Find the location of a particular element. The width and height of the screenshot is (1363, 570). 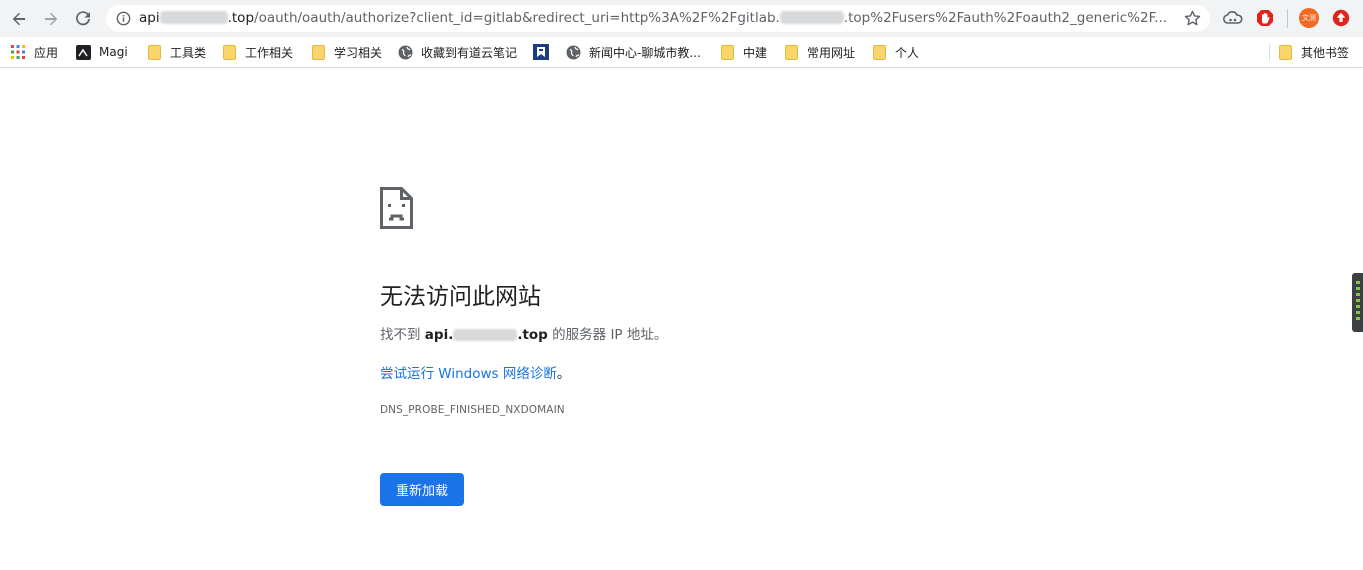

run-diagnostics-link: 尝试运行 Windows 网络诊断 is located at coordinates (468, 374).